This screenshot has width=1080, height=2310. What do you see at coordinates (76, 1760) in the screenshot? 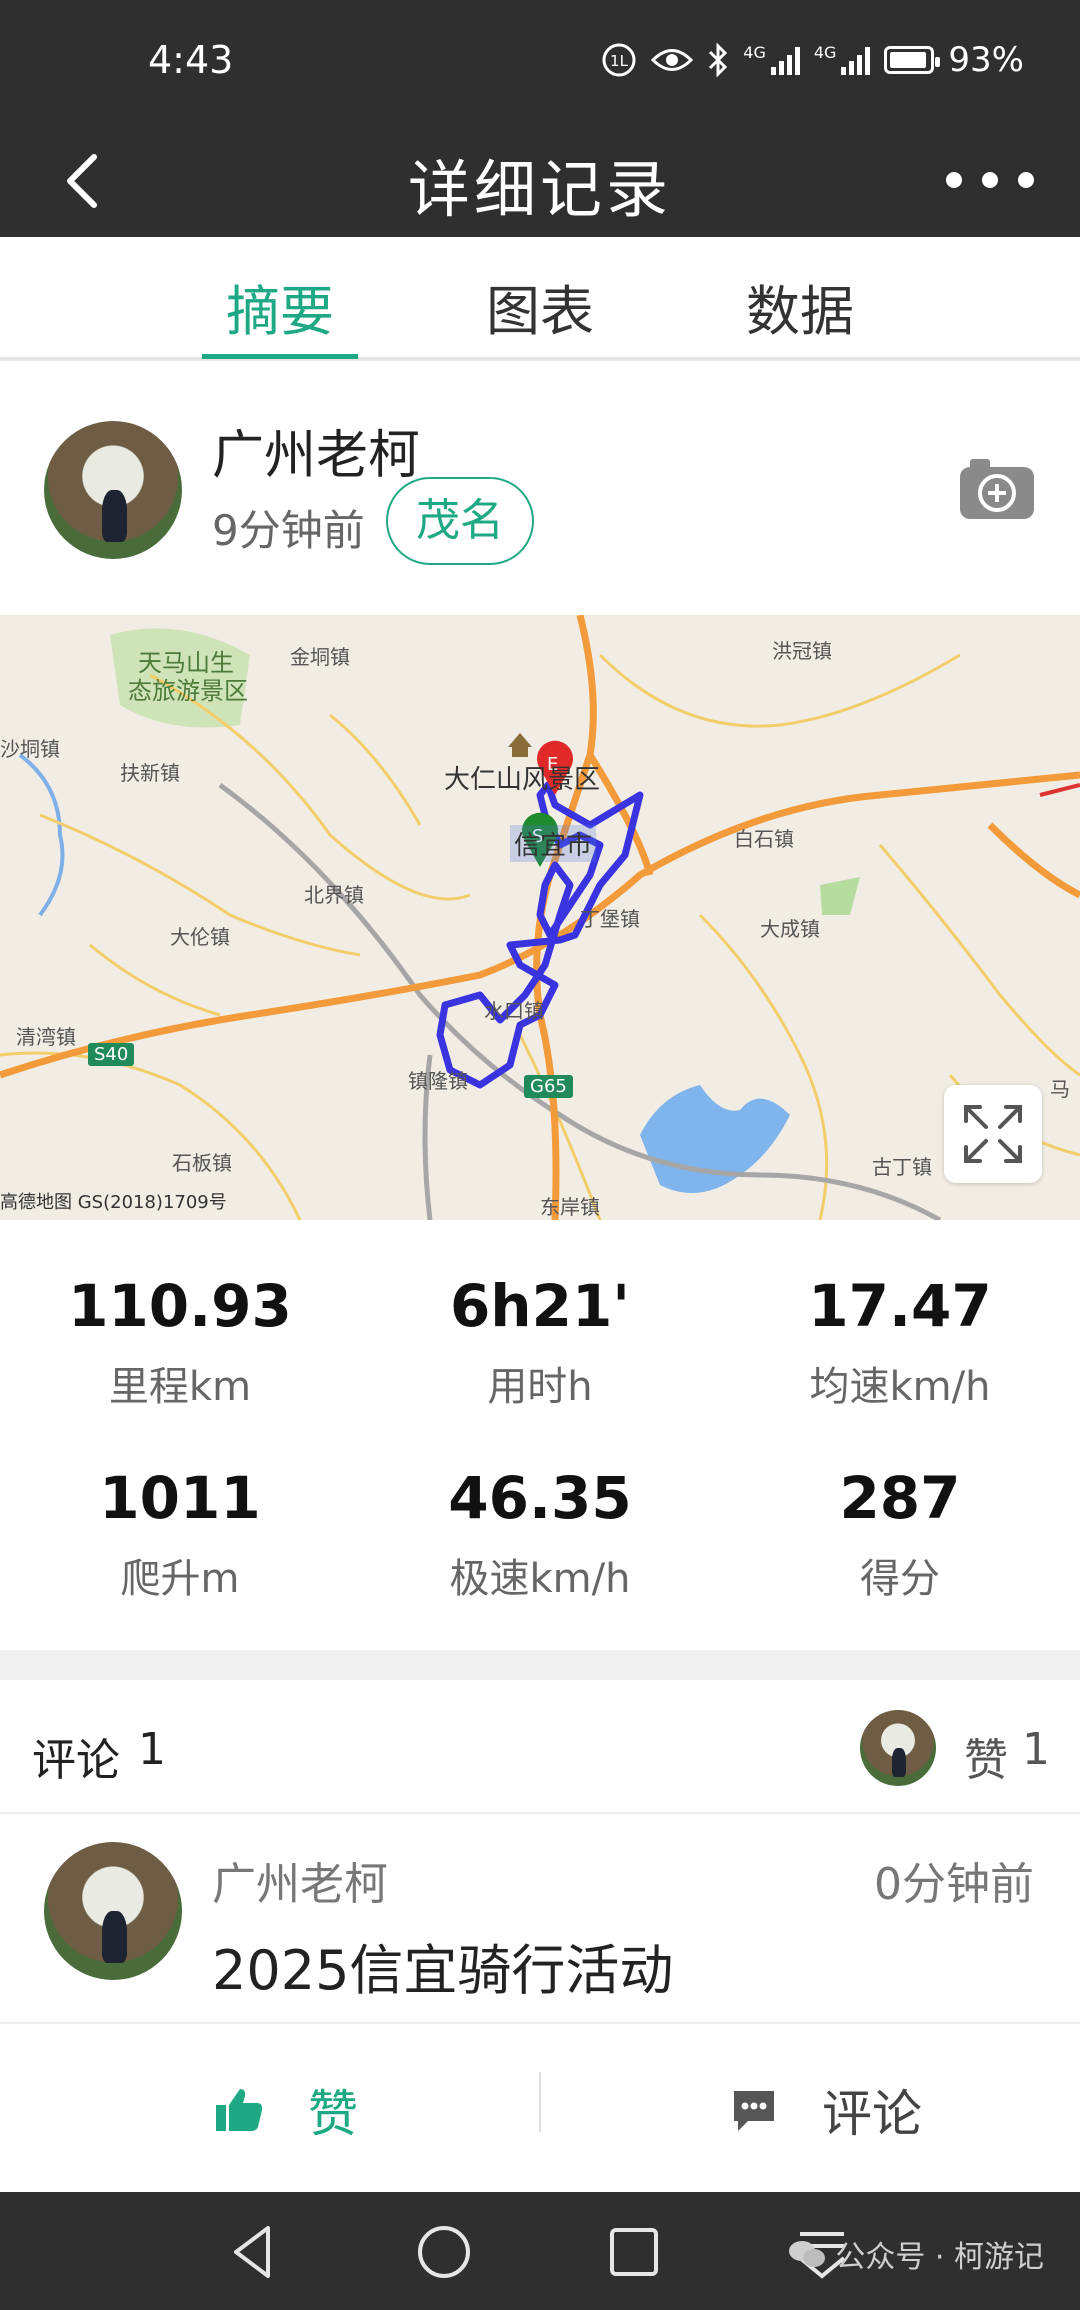
I see `comments-label: 评论` at bounding box center [76, 1760].